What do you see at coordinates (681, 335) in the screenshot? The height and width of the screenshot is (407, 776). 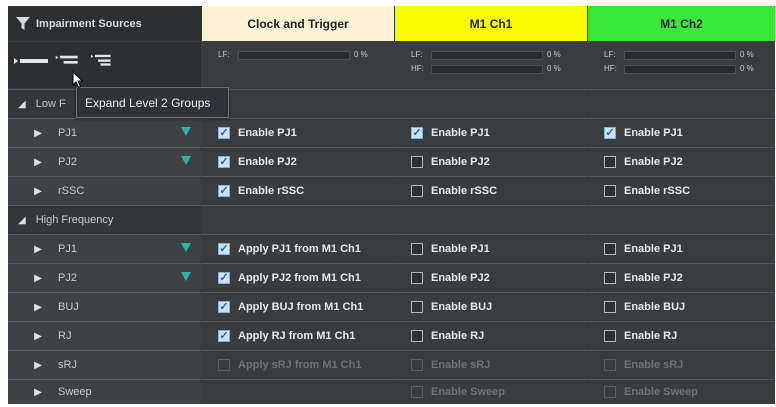 I see `rj-m1ch2-cell: Enable RJ` at bounding box center [681, 335].